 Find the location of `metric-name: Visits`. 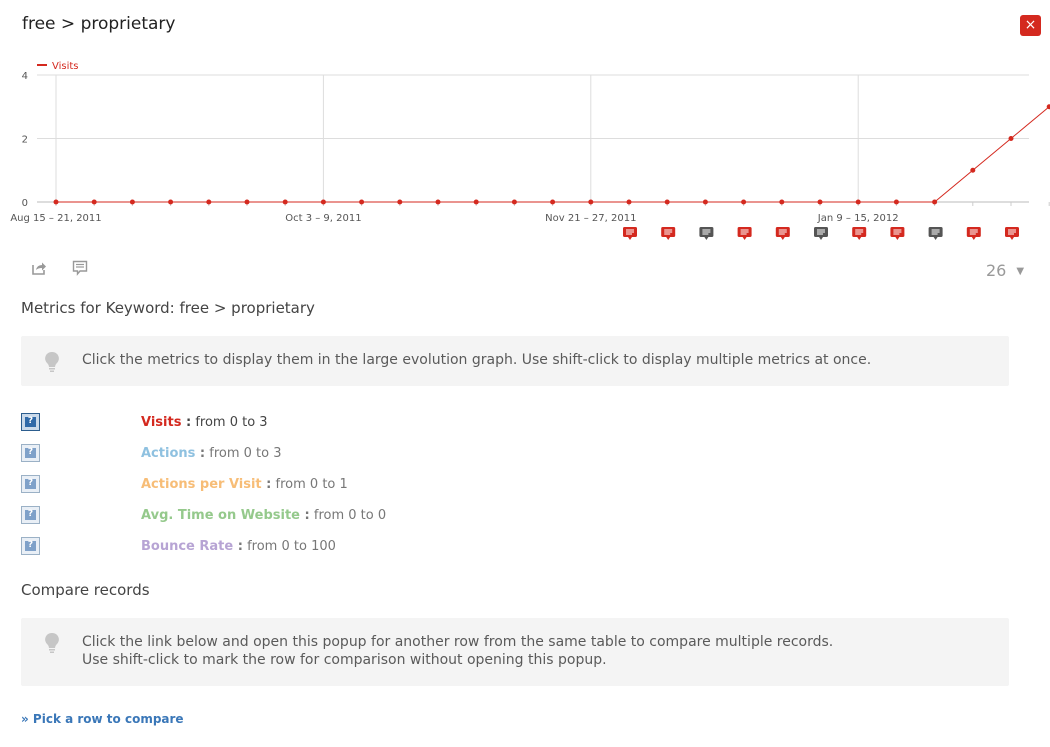

metric-name: Visits is located at coordinates (161, 422).